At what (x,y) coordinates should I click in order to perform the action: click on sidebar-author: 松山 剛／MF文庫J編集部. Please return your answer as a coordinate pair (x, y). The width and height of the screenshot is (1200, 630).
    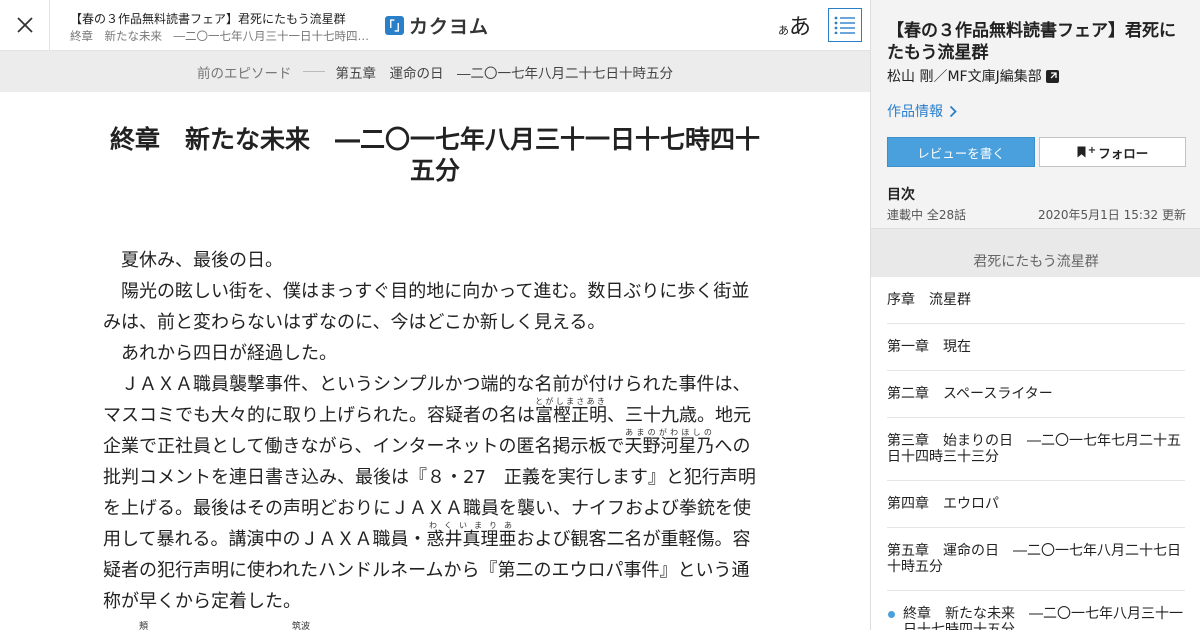
    Looking at the image, I should click on (973, 76).